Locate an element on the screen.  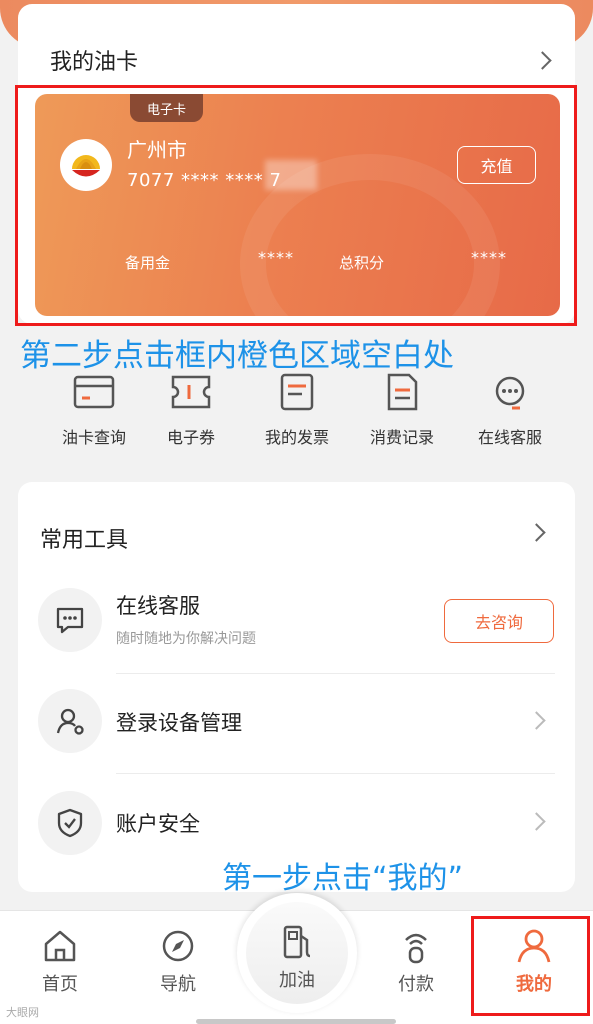
home-indicator is located at coordinates (296, 1021).